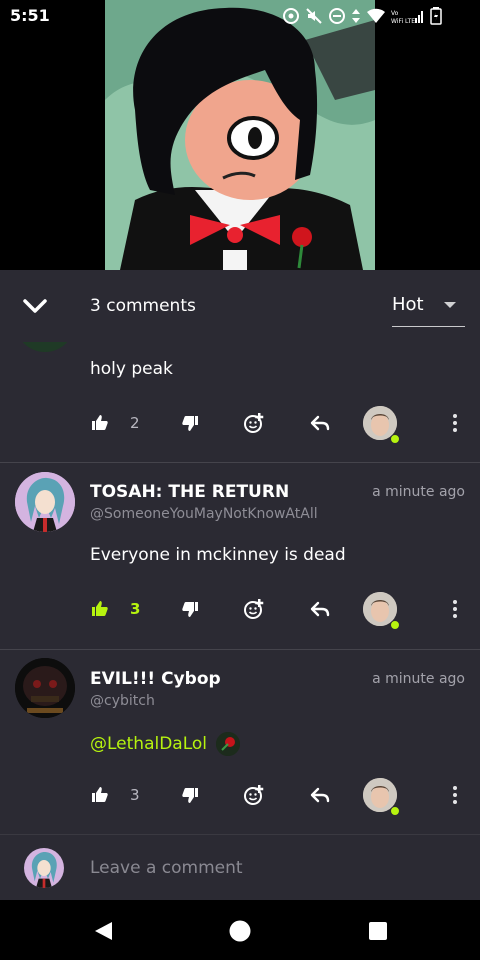 The image size is (480, 960). I want to click on sort-dropdown: Hot, so click(428, 308).